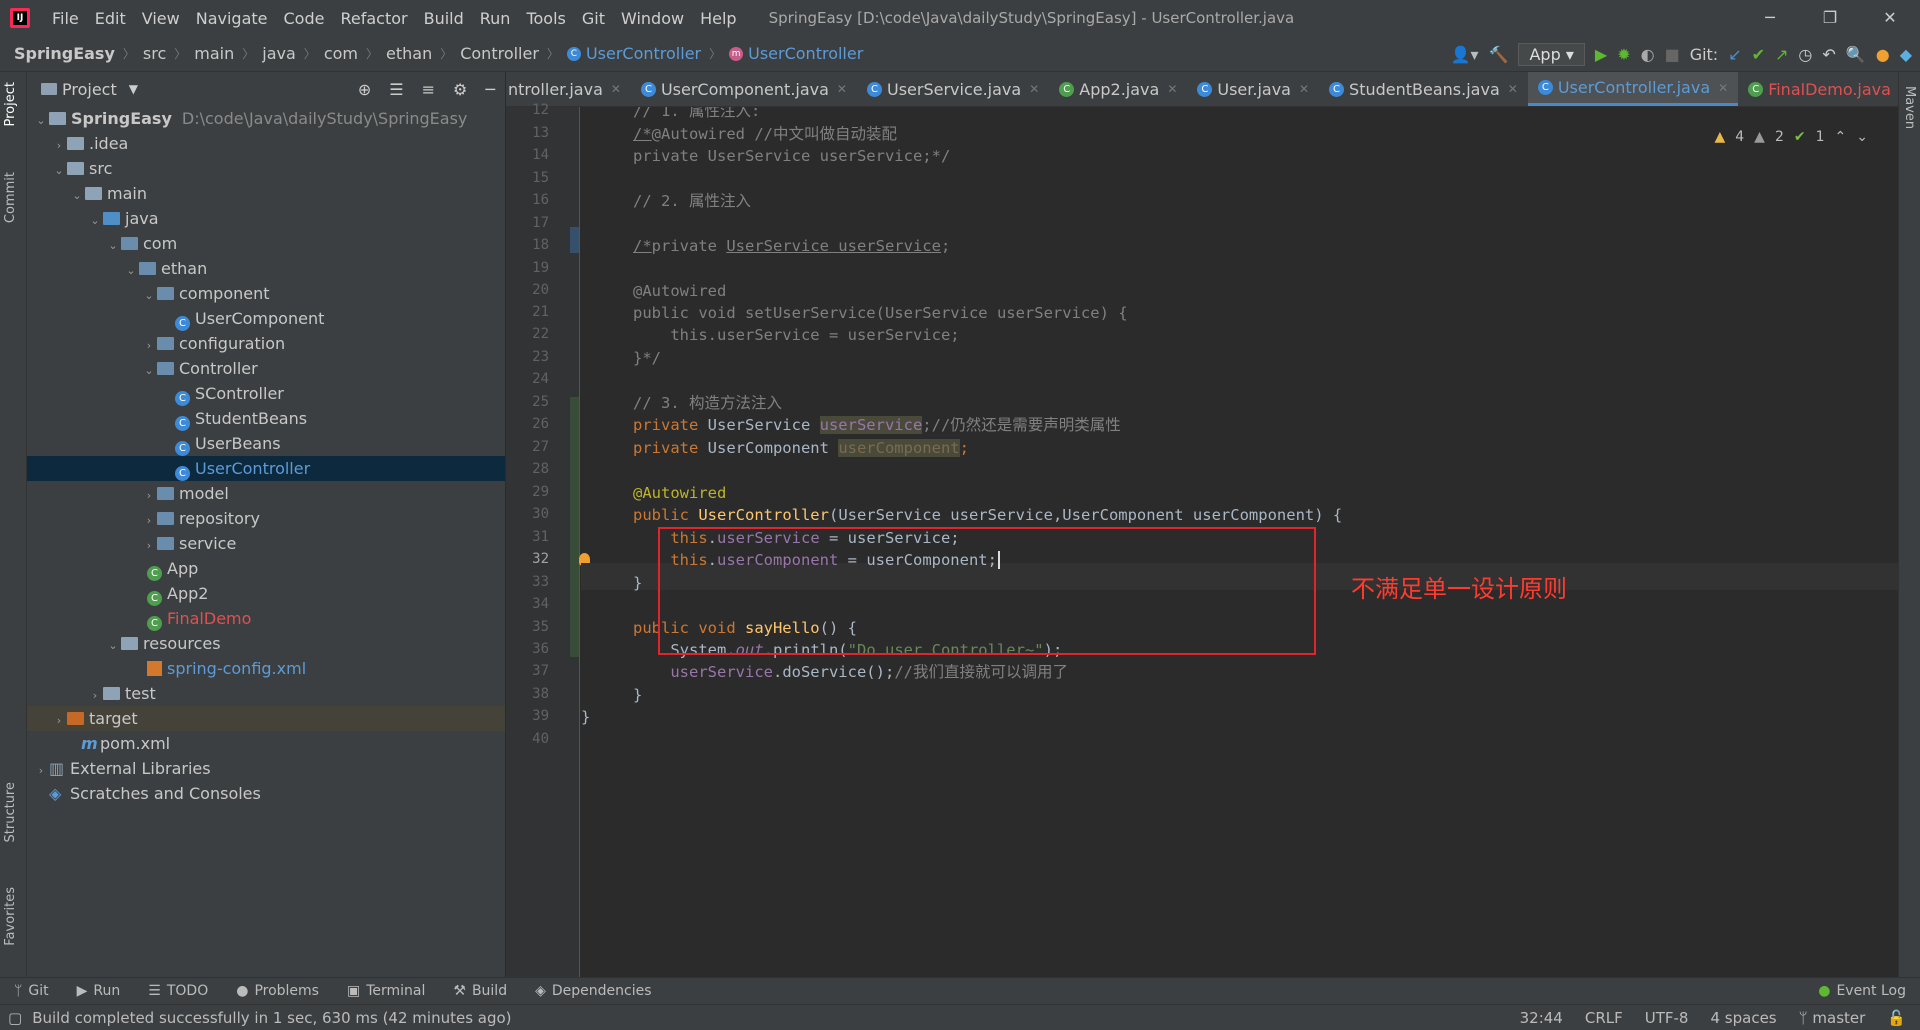 Image resolution: width=1920 pixels, height=1030 pixels. I want to click on chevron-down-icon: ▼, so click(133, 89).